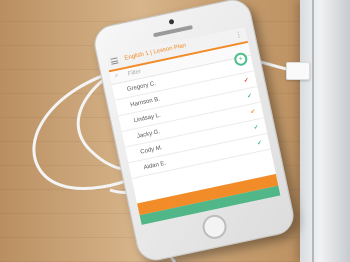  What do you see at coordinates (325, 131) in the screenshot?
I see `laptop-edge` at bounding box center [325, 131].